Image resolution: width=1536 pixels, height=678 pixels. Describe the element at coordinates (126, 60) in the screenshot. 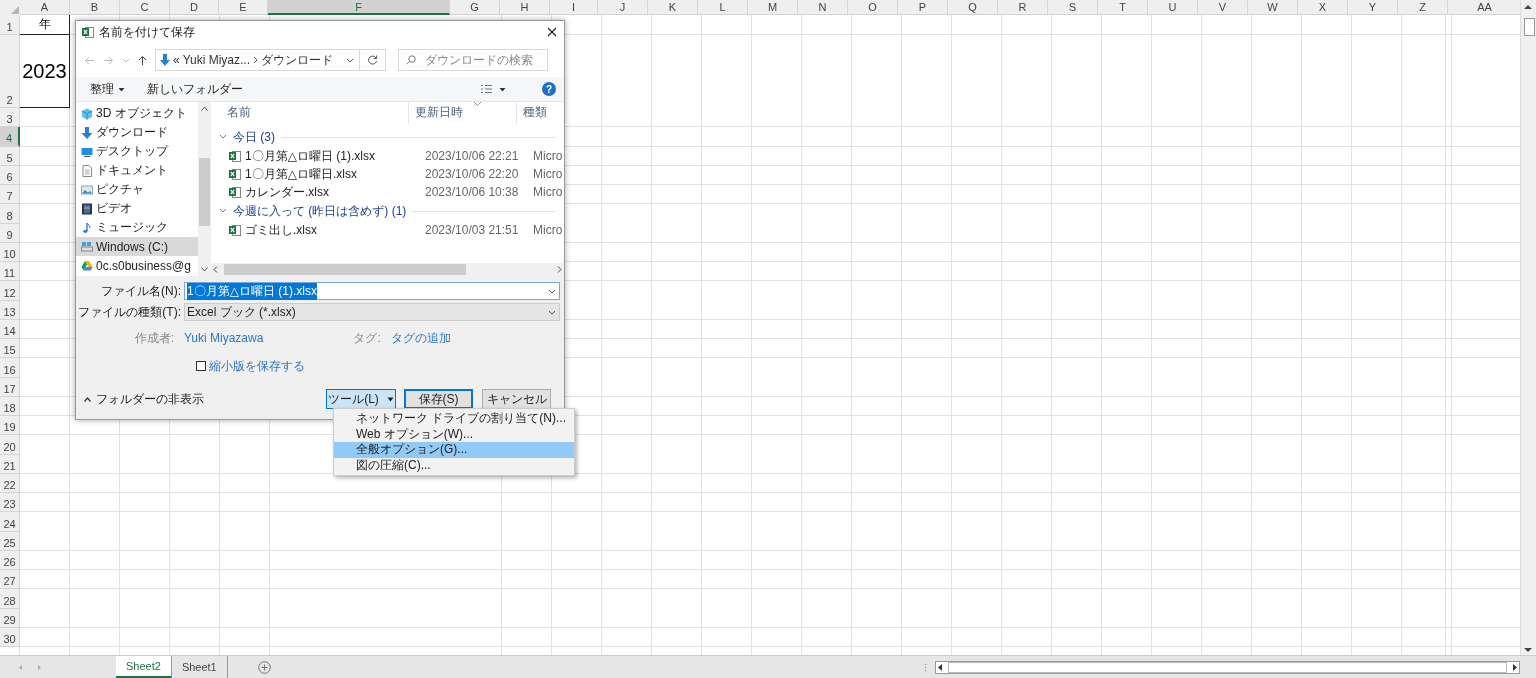

I see `caret-icon` at that location.